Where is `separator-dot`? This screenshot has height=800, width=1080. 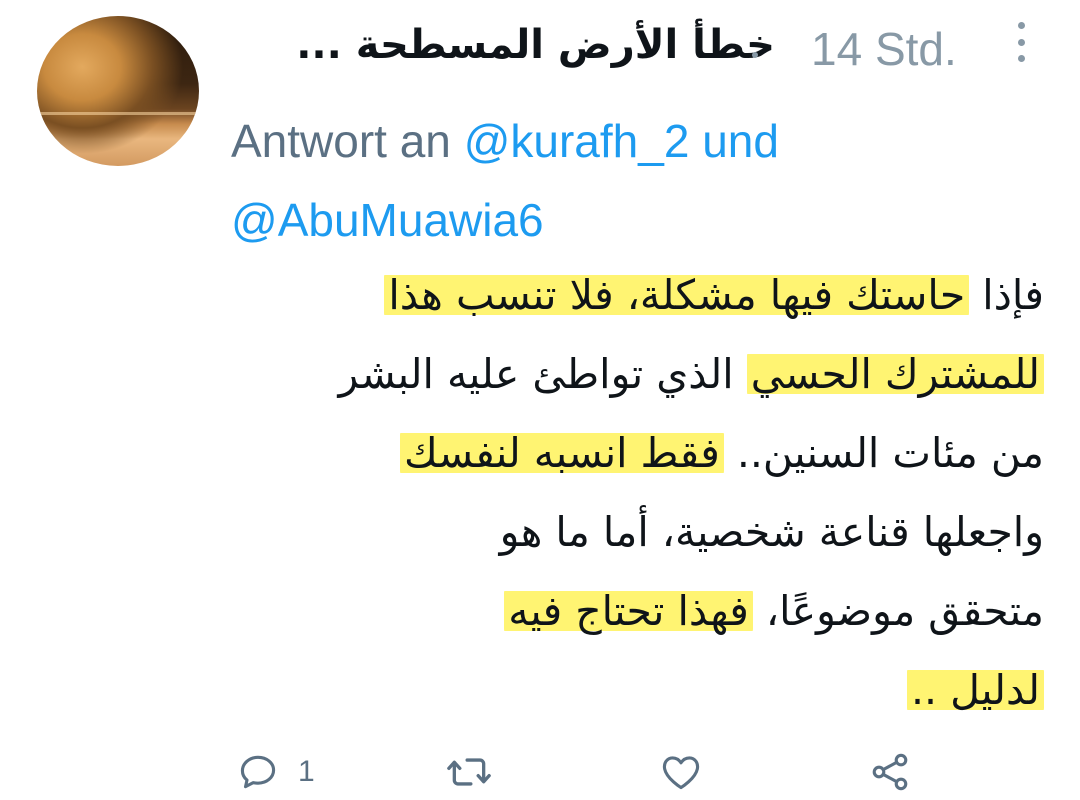 separator-dot is located at coordinates (755, 55).